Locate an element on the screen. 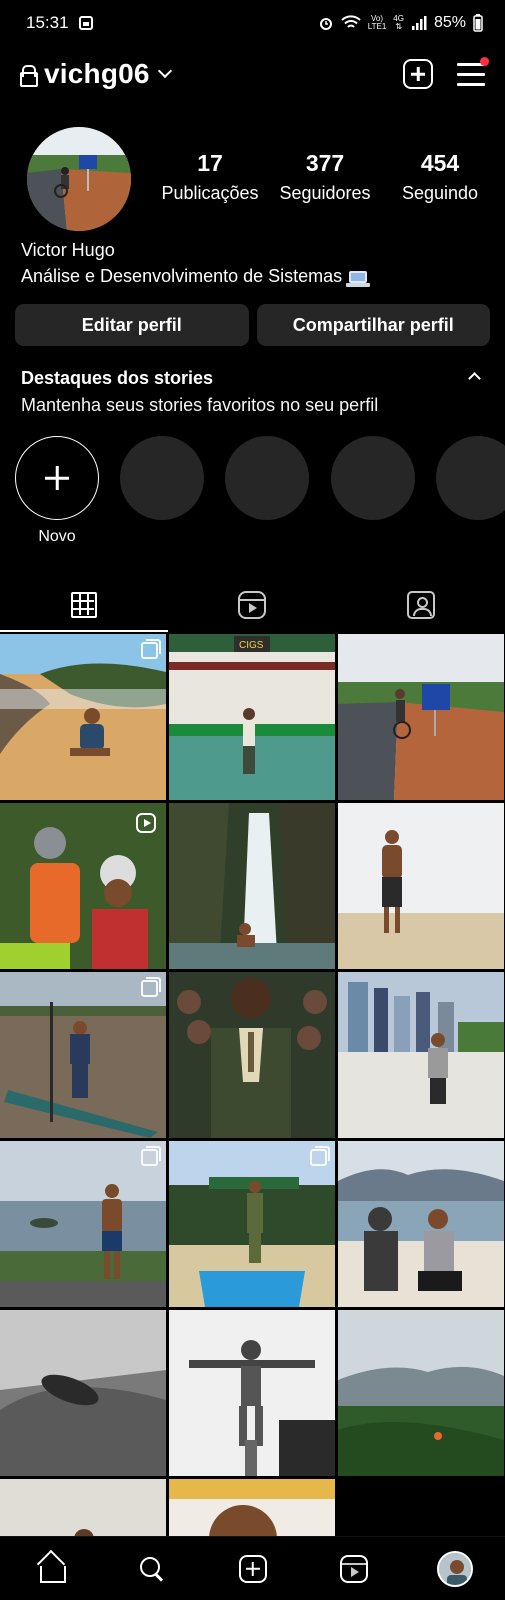 The image size is (505, 1600). new-highlight-button is located at coordinates (57, 478).